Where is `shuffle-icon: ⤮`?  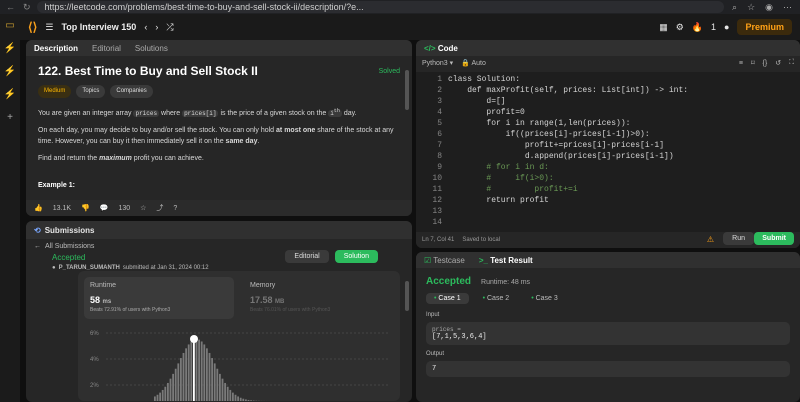 shuffle-icon: ⤮ is located at coordinates (169, 27).